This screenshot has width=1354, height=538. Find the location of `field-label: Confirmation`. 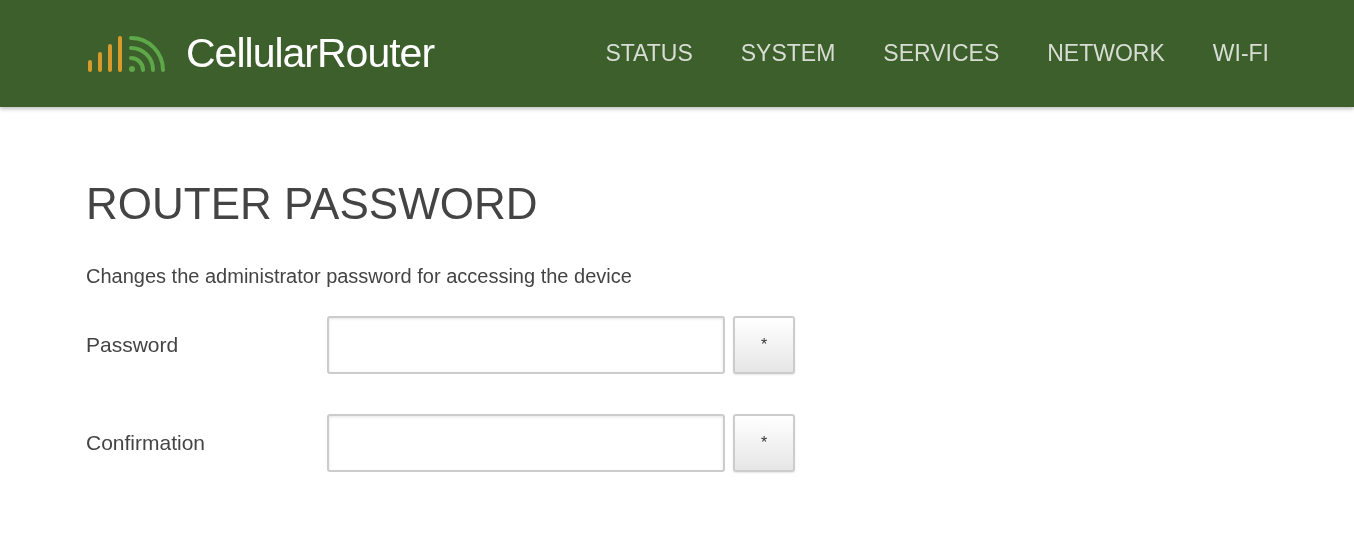

field-label: Confirmation is located at coordinates (146, 443).